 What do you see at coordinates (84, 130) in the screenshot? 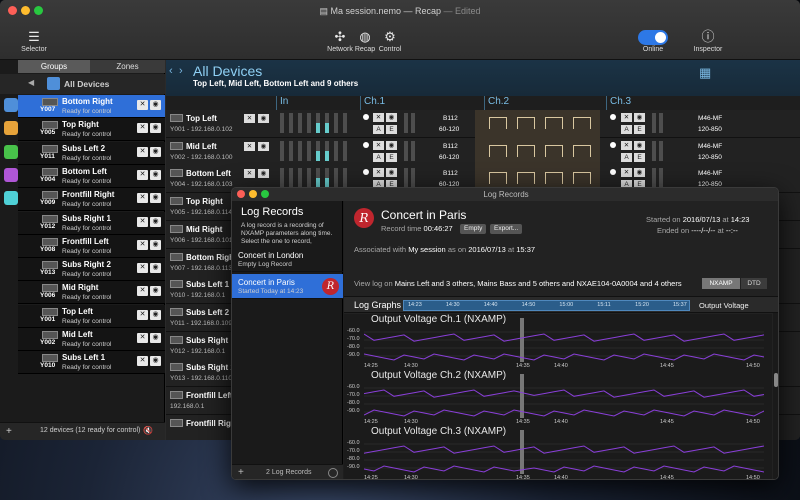
I see `sidebar-device-row: Top Right Y005 Ready for control ✕ ◉` at bounding box center [84, 130].